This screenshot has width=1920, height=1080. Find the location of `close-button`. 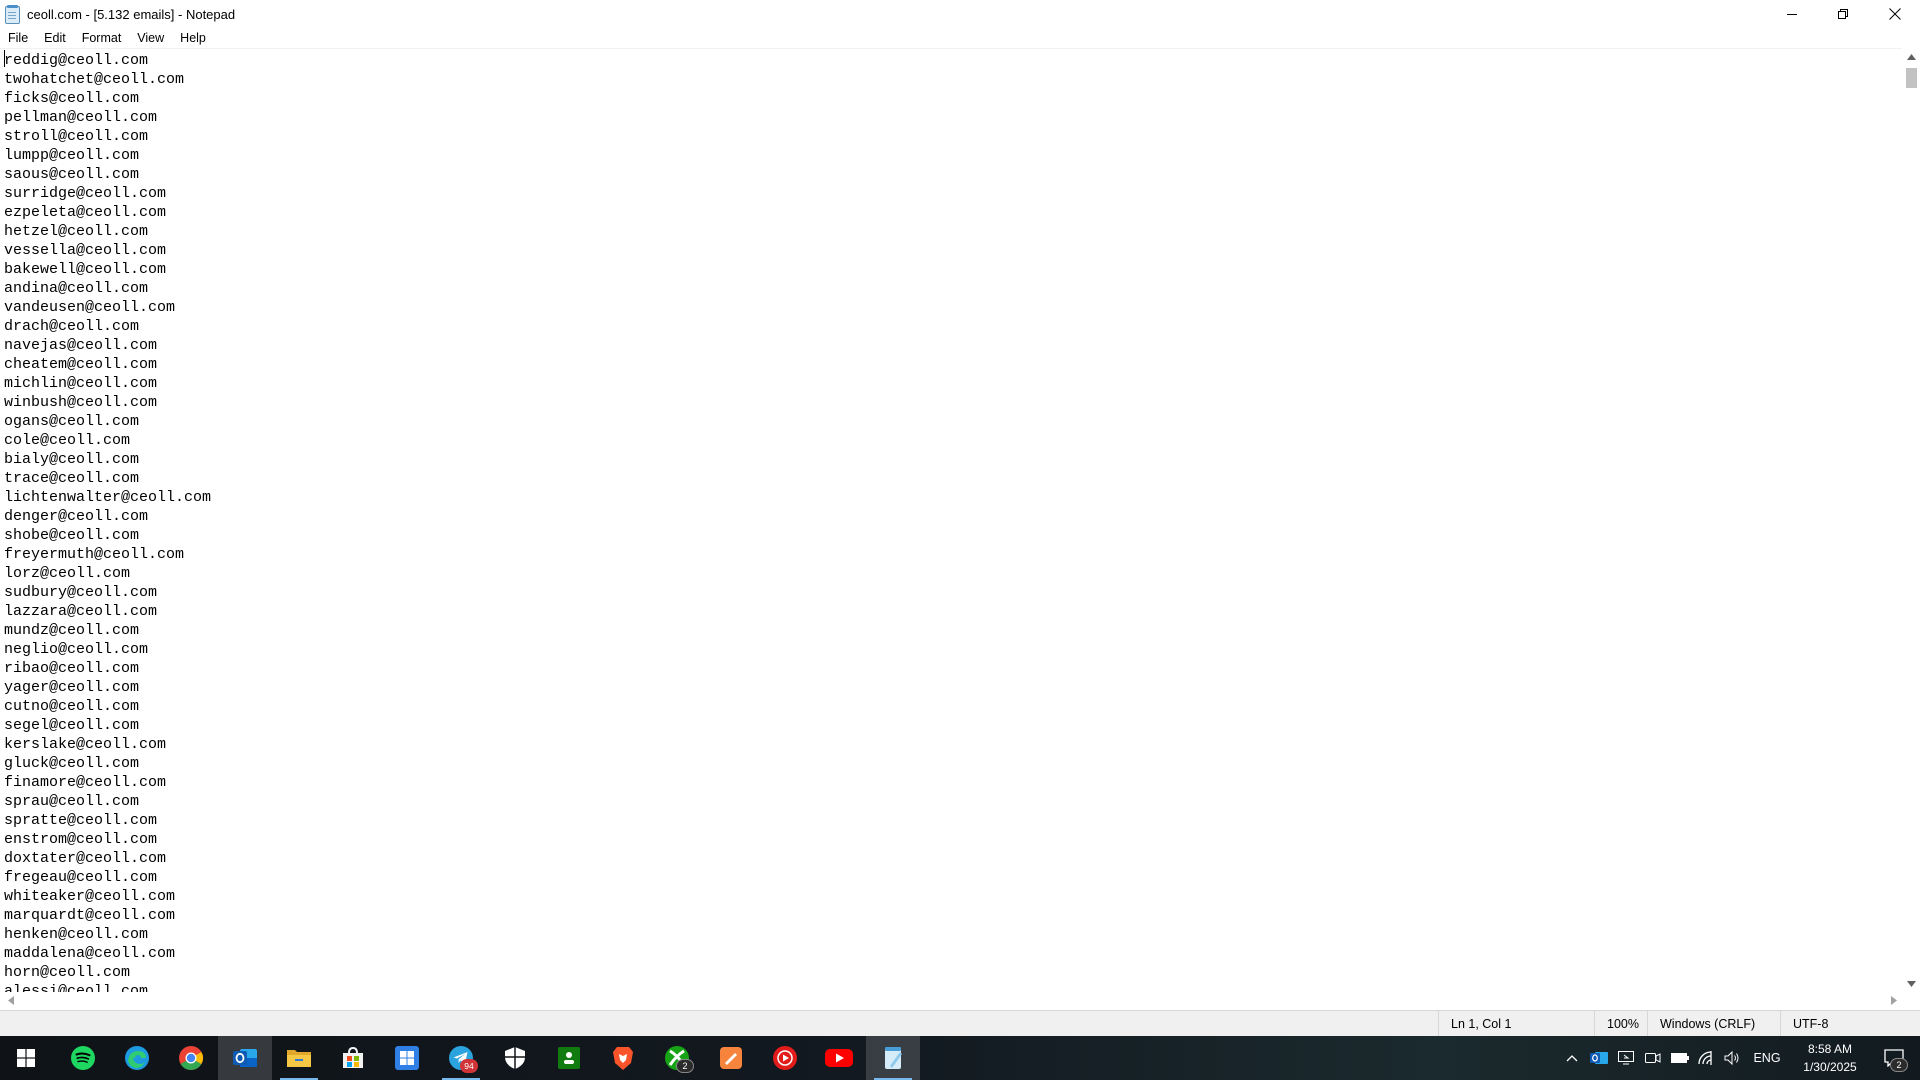

close-button is located at coordinates (1894, 14).